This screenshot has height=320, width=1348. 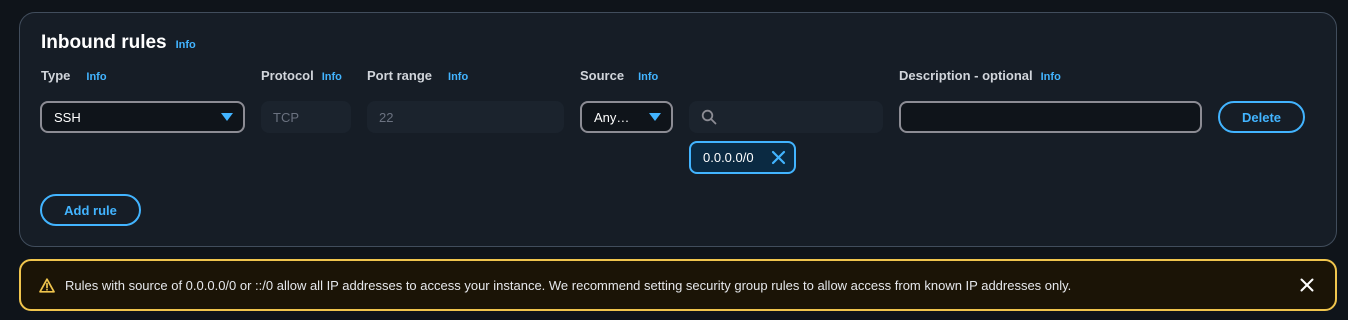 I want to click on delete-rule-button: Delete, so click(x=1261, y=117).